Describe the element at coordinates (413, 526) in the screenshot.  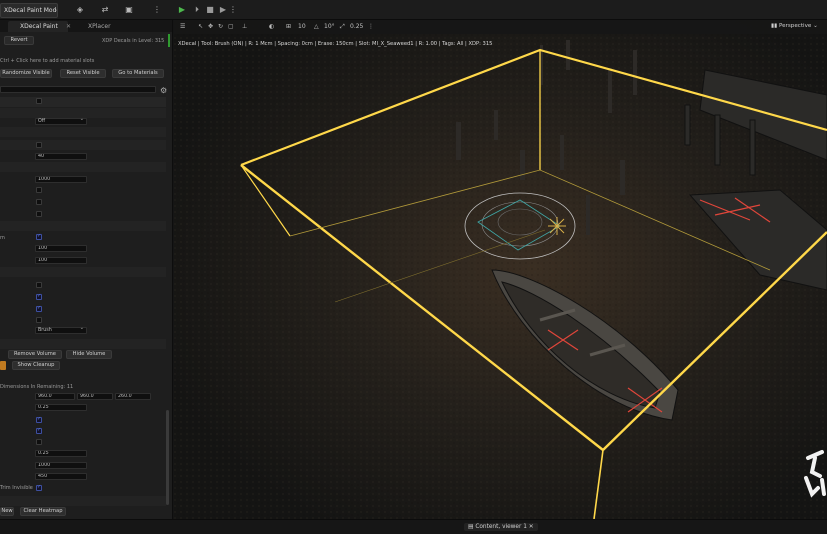
I see `status-bar: ▤ Content, viewer 1 ✕` at that location.